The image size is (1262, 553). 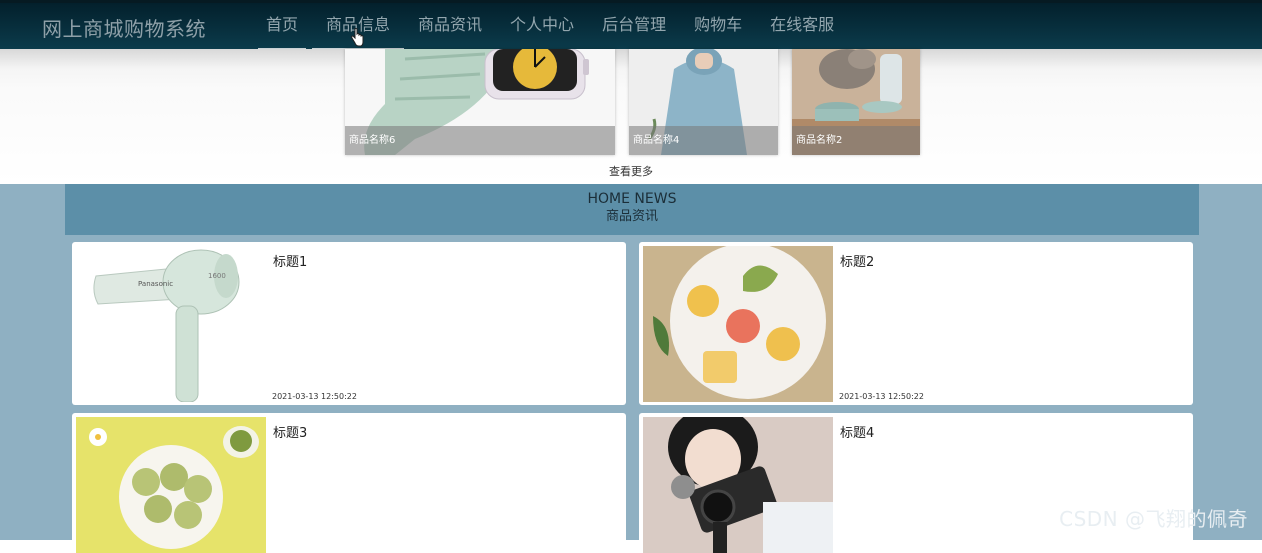 What do you see at coordinates (290, 433) in the screenshot?
I see `news-title: 标题3` at bounding box center [290, 433].